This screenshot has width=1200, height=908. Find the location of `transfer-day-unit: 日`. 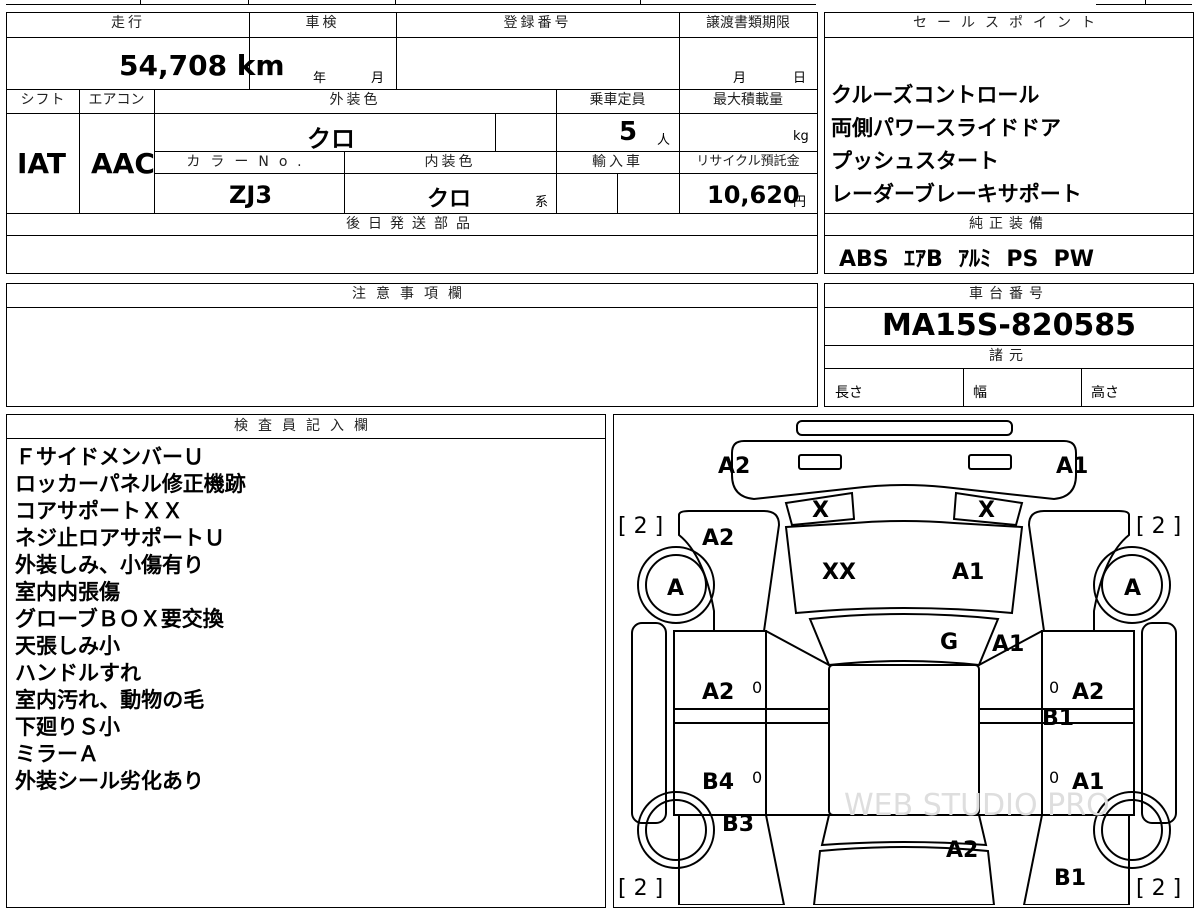

transfer-day-unit: 日 is located at coordinates (800, 78).